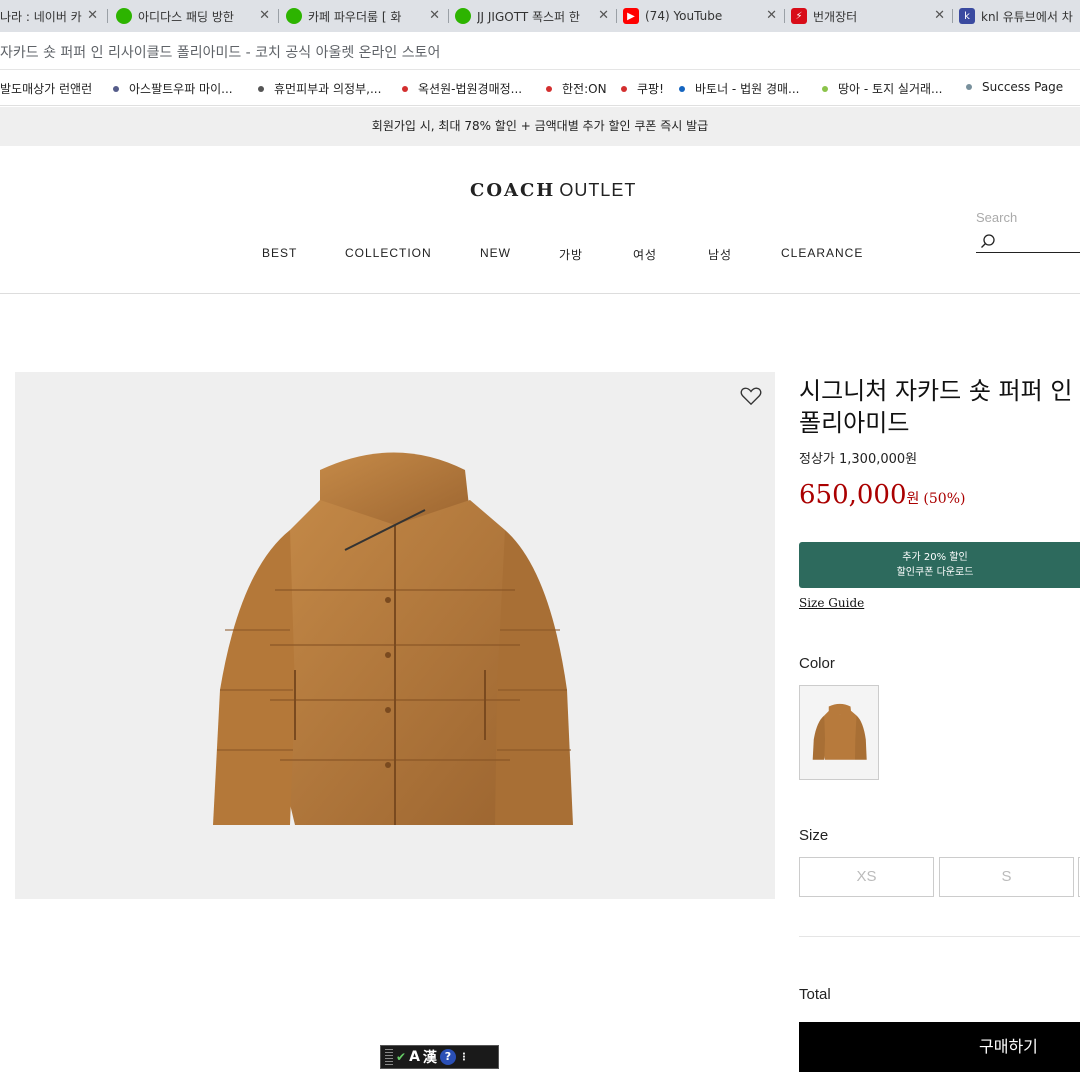 The image size is (1080, 1080). I want to click on menu-dots-icon: ⋮, so click(464, 1057).